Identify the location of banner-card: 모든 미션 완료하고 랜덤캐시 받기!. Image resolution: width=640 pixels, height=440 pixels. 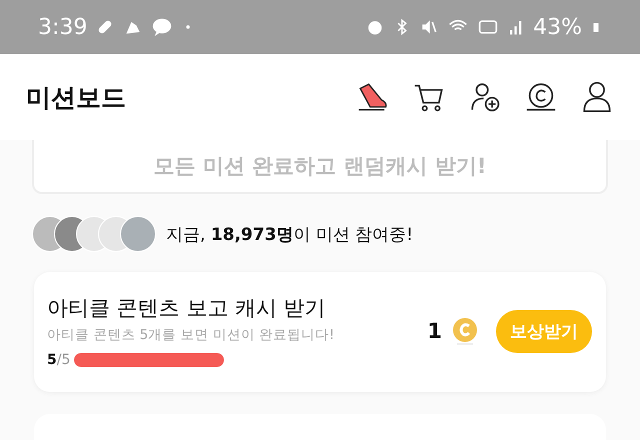
(320, 167).